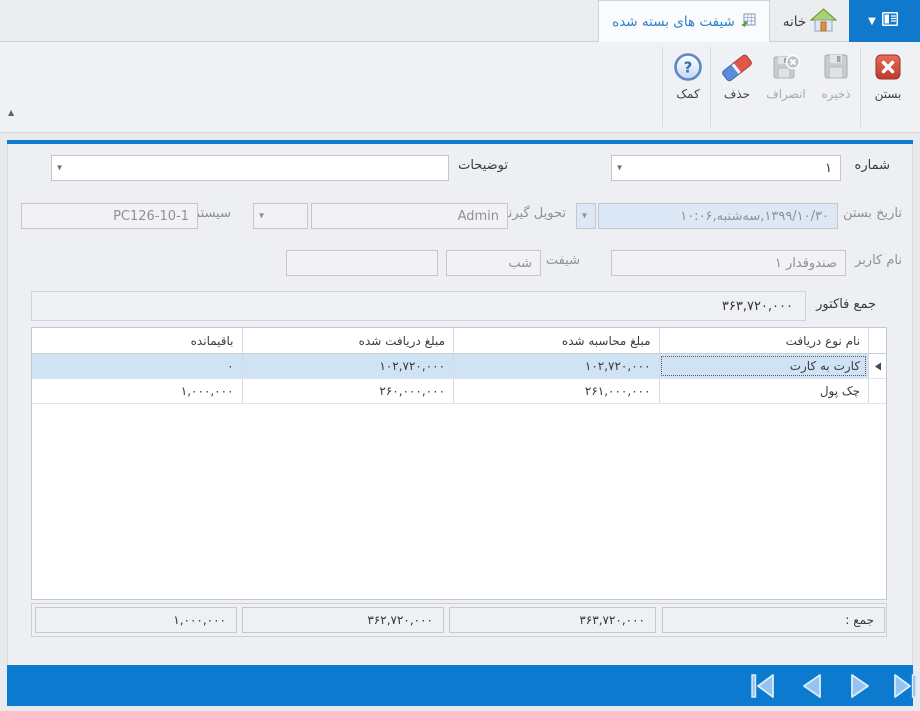 The image size is (920, 711). What do you see at coordinates (109, 216) in the screenshot?
I see `system-field: PC126-10-1` at bounding box center [109, 216].